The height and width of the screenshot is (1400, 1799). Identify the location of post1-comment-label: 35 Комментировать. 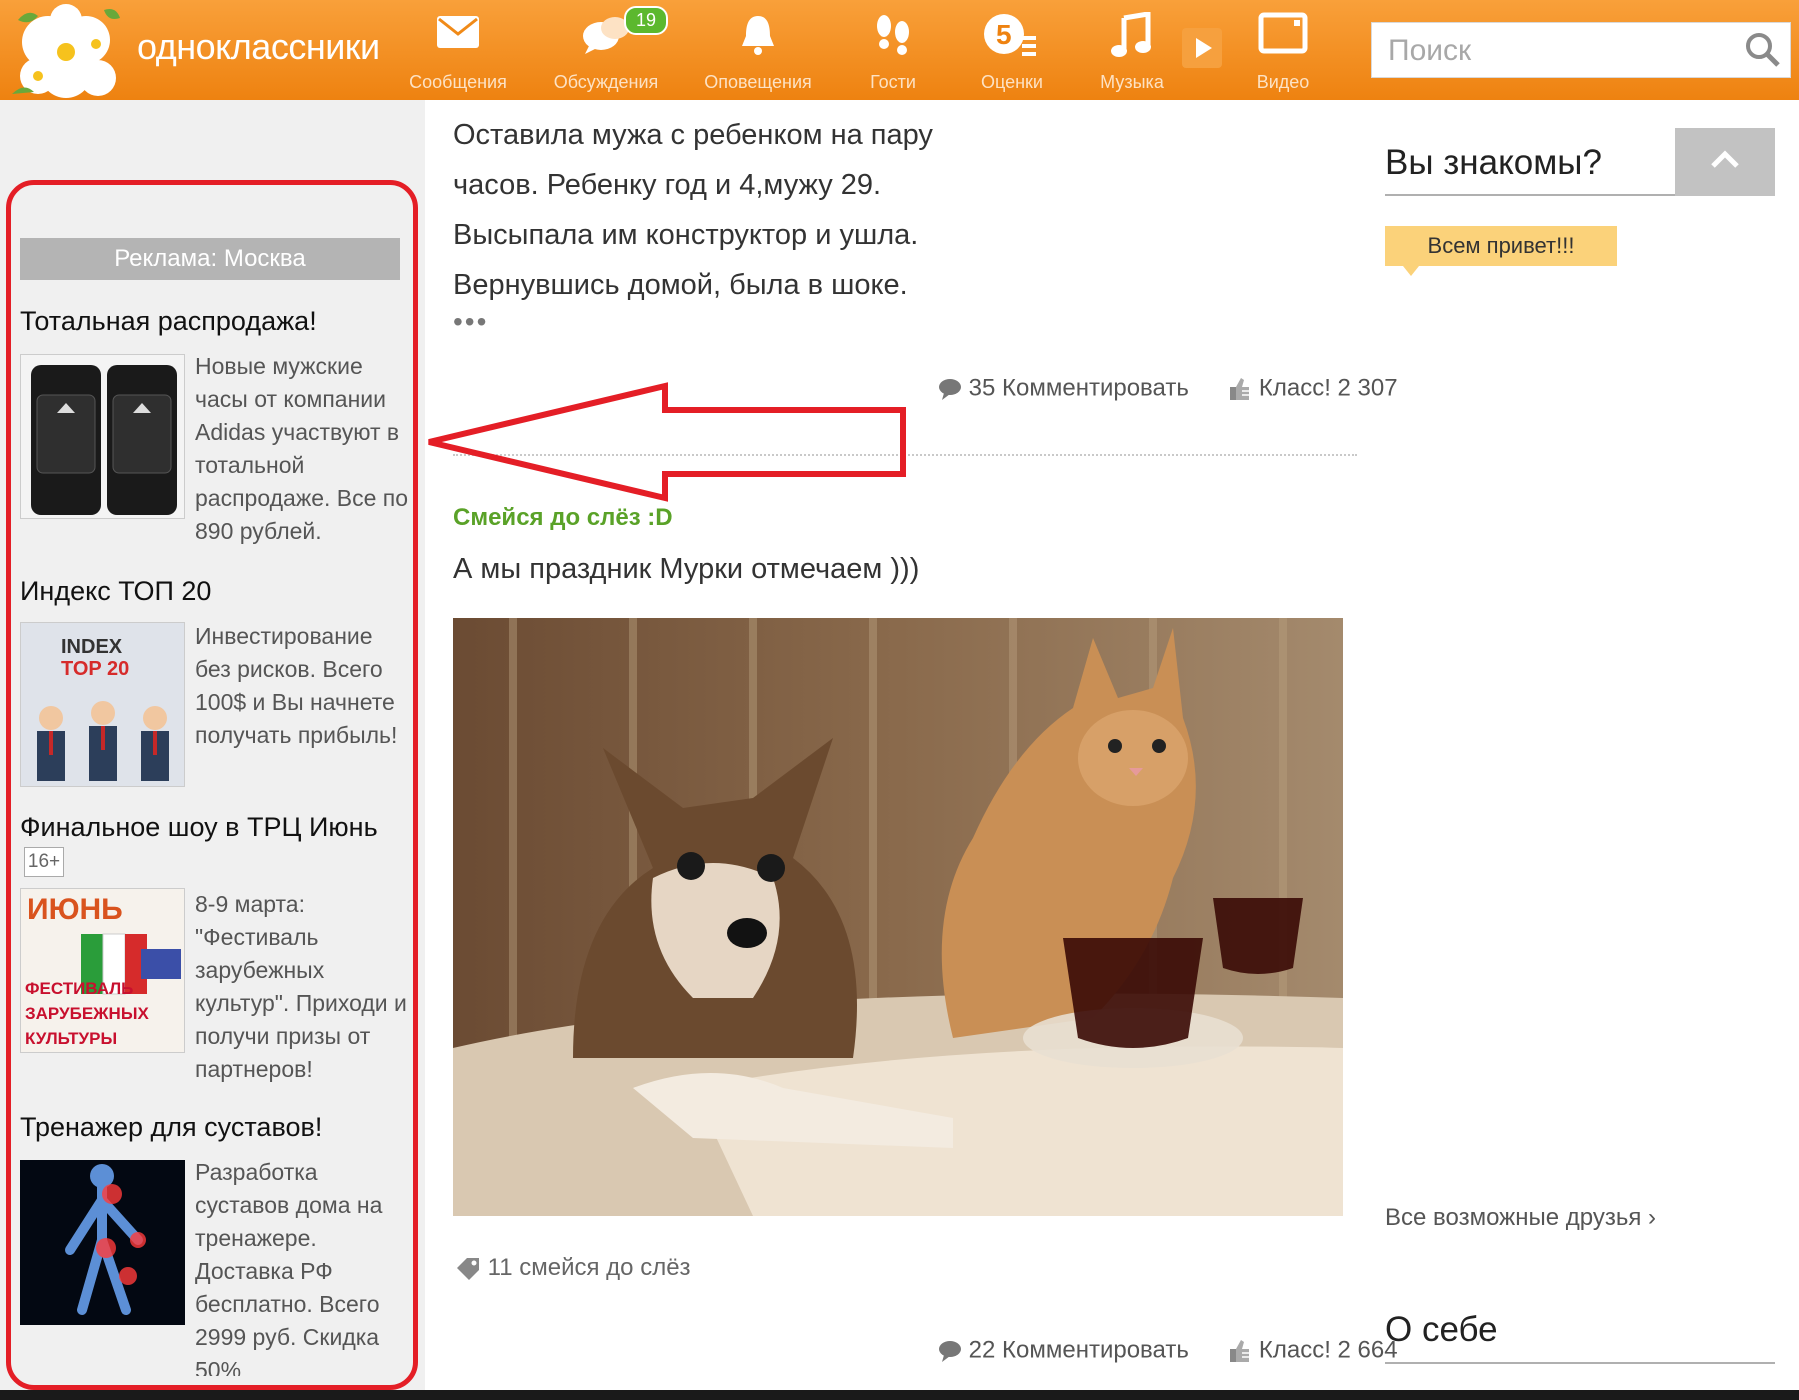
(1078, 388).